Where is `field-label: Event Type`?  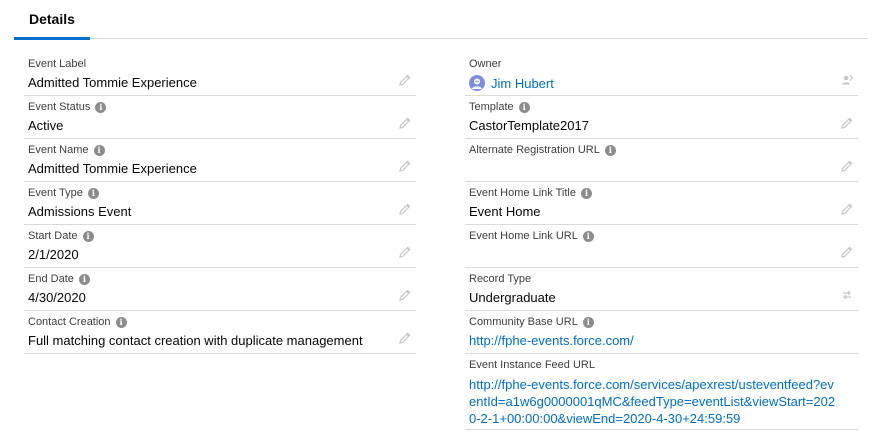 field-label: Event Type is located at coordinates (55, 193).